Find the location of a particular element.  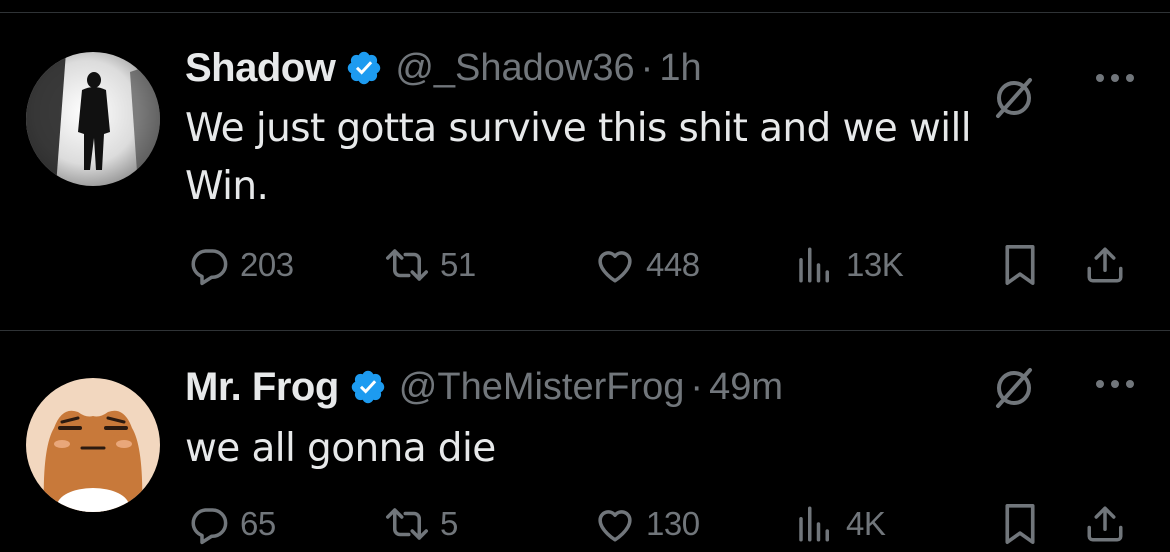

retweet-button: 5 is located at coordinates (421, 524).